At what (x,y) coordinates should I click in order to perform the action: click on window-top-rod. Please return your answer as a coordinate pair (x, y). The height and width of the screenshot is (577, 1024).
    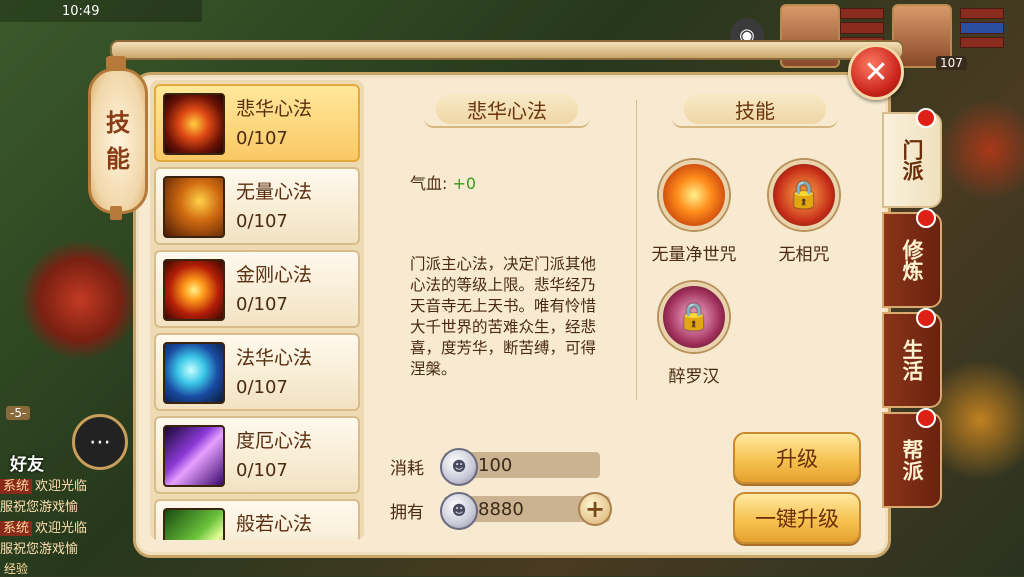
    Looking at the image, I should click on (507, 50).